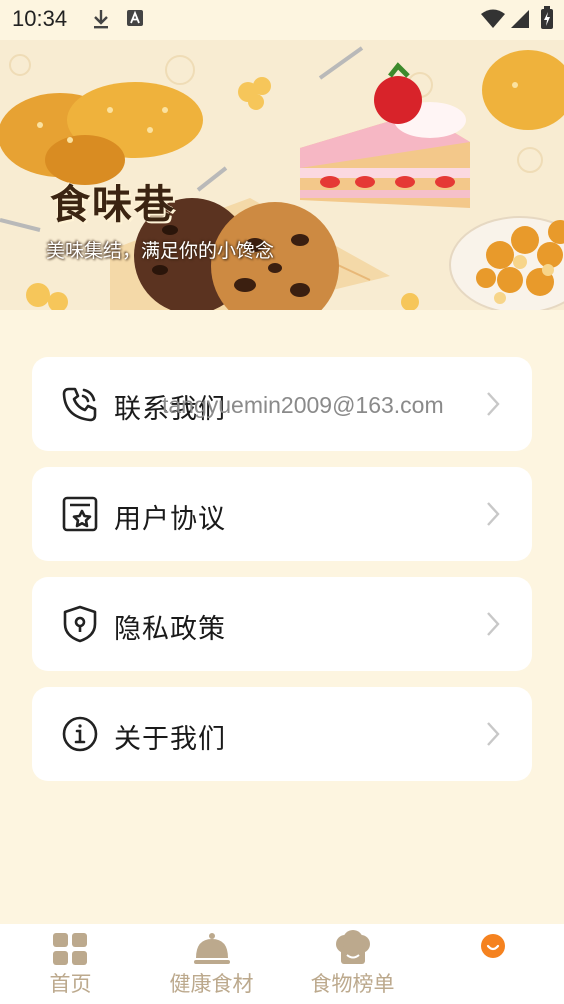 The width and height of the screenshot is (564, 1004). What do you see at coordinates (80, 734) in the screenshot?
I see `info-icon` at bounding box center [80, 734].